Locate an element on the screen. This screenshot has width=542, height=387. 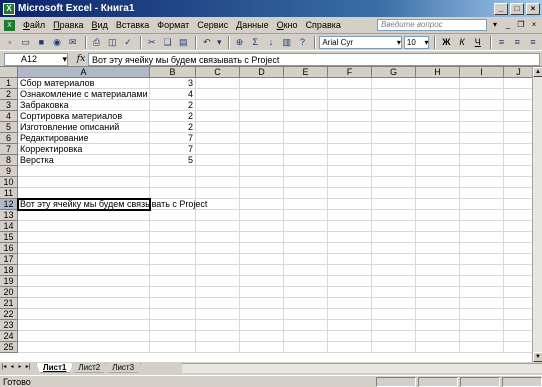
column-header: I is located at coordinates (482, 72).